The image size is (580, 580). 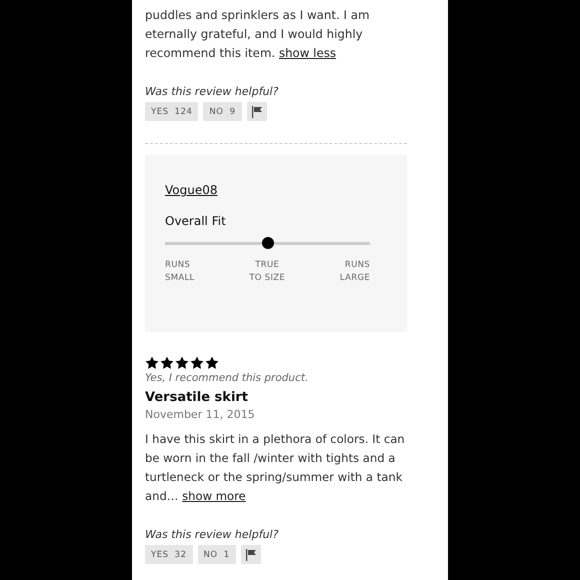 I want to click on yes-button: YES 32, so click(x=168, y=554).